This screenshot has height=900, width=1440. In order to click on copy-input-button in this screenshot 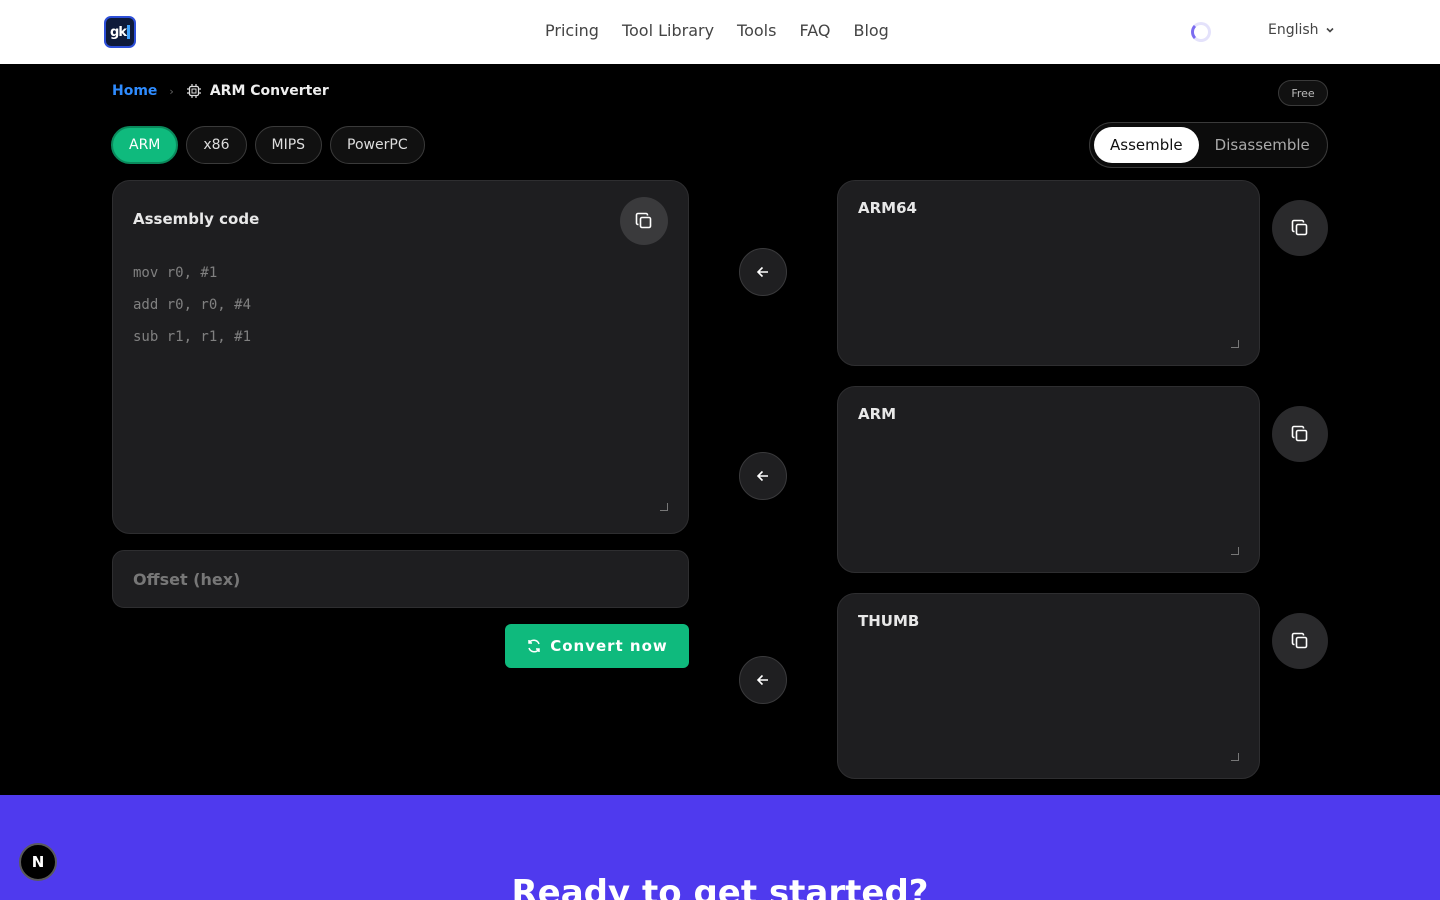, I will do `click(644, 221)`.